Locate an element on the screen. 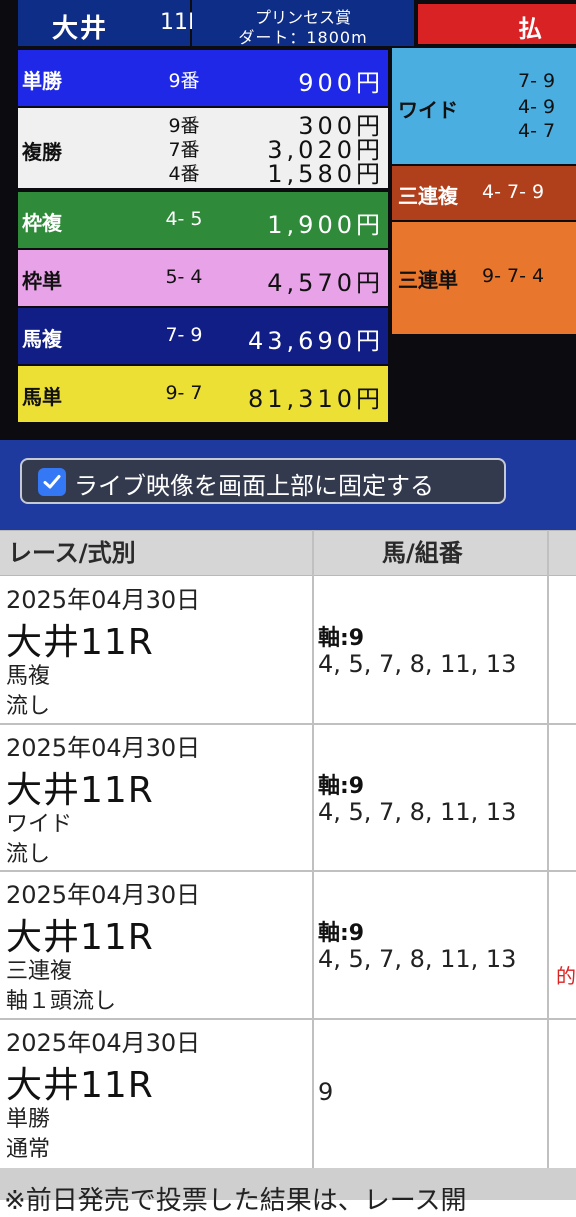 The width and height of the screenshot is (576, 1217). payout-place-amount-1: 300円 is located at coordinates (341, 126).